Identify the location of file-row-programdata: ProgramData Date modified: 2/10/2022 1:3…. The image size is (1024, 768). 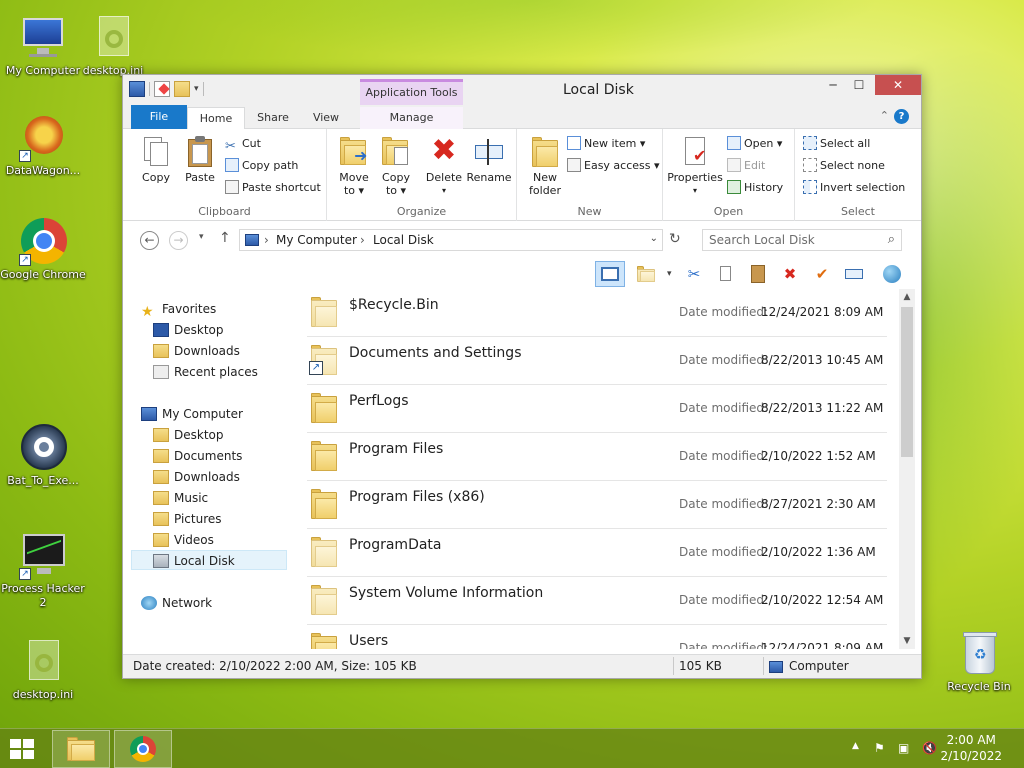
(597, 553).